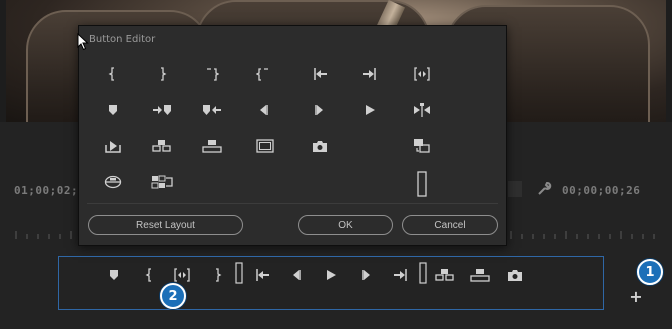  I want to click on fit-dropdown-fragment, so click(515, 189).